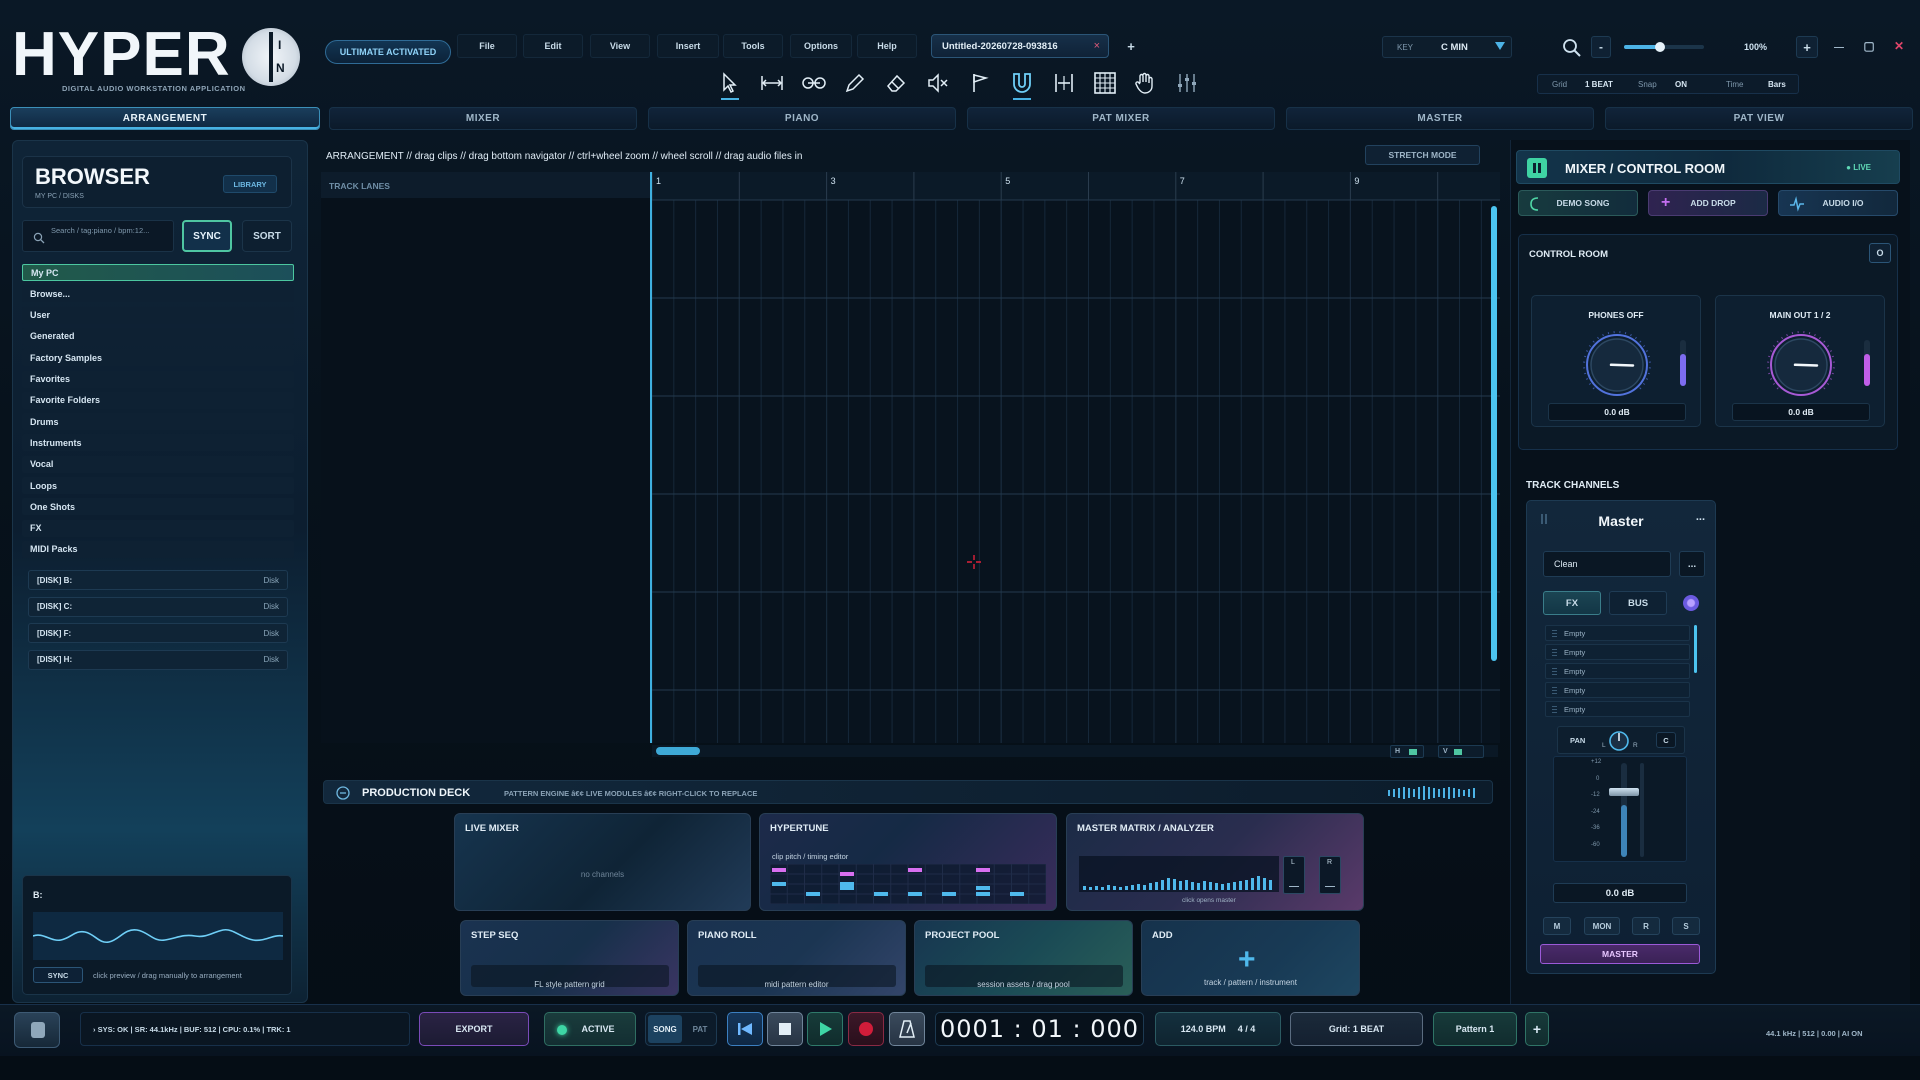  What do you see at coordinates (1660, 47) in the screenshot?
I see `zoom-slider-thumb` at bounding box center [1660, 47].